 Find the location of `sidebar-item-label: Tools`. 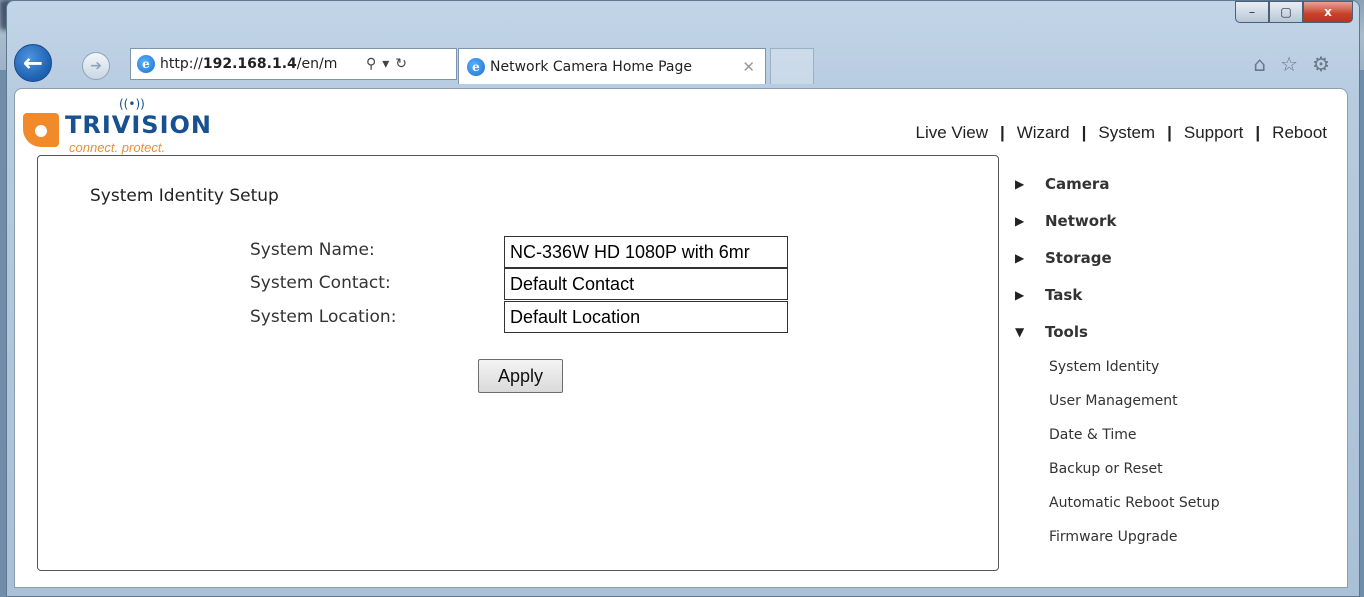

sidebar-item-label: Tools is located at coordinates (1066, 331).